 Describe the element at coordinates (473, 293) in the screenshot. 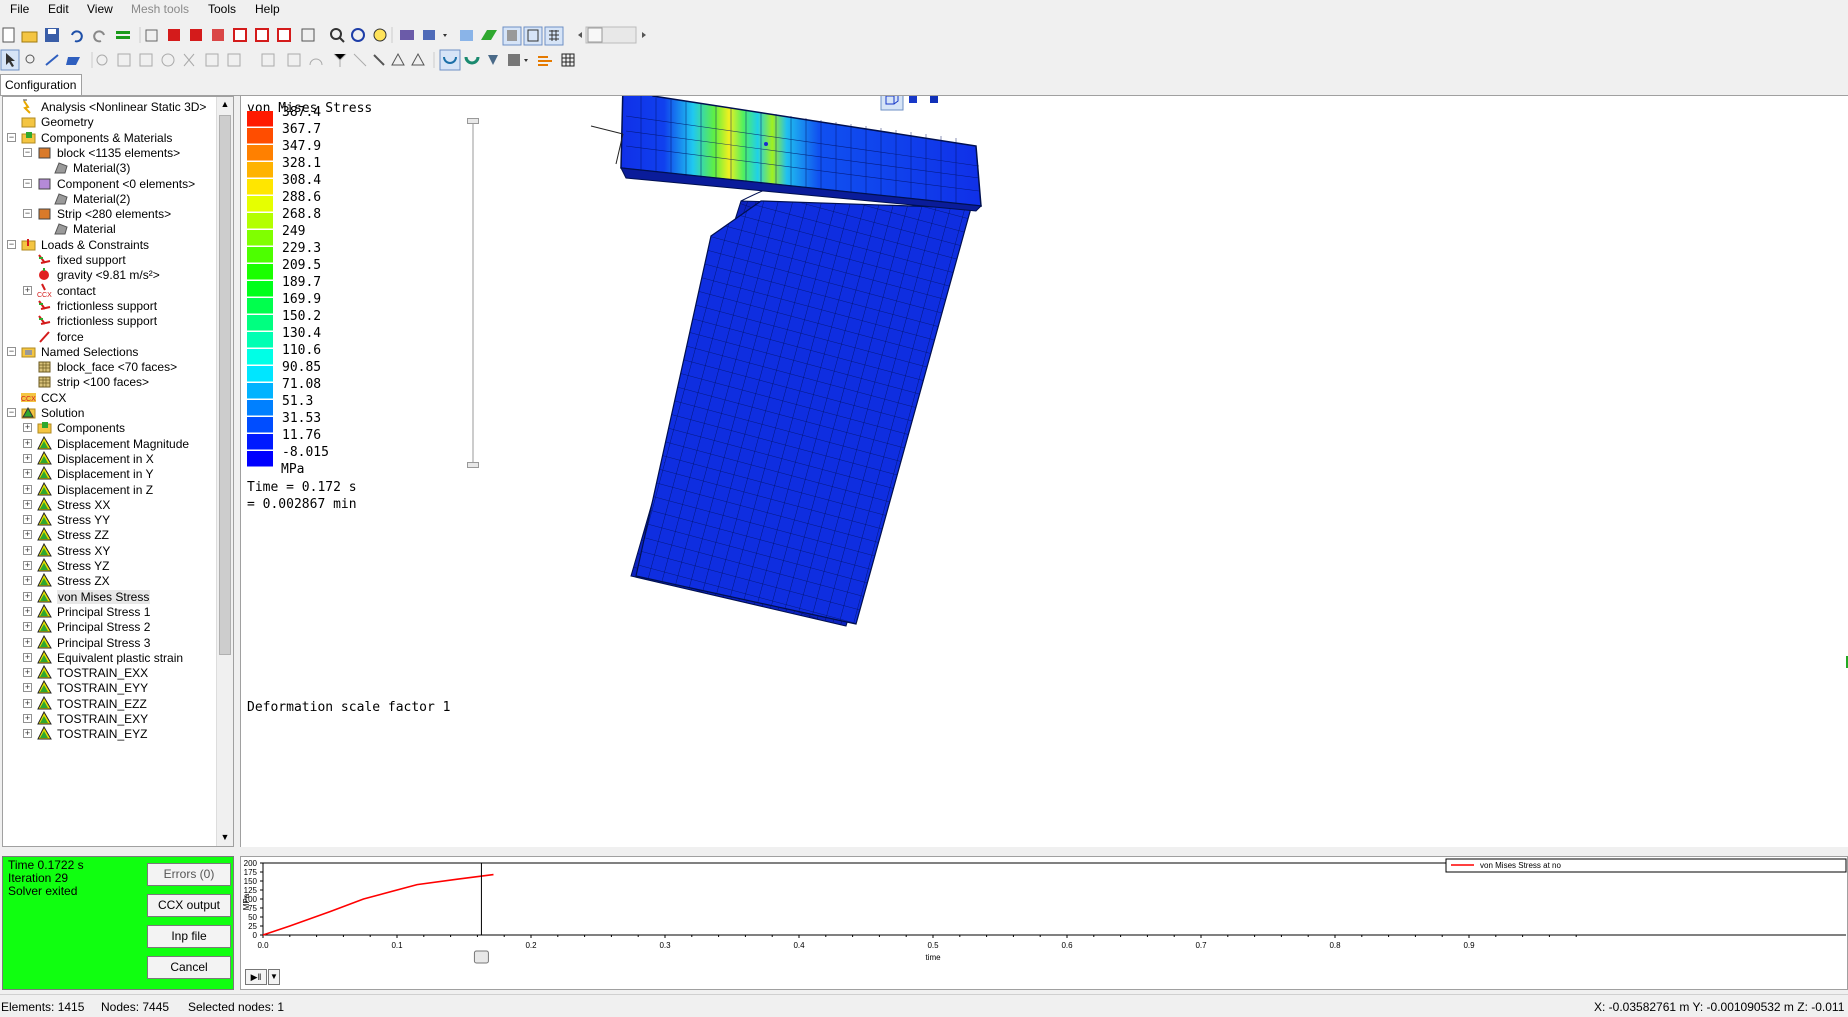

I see `legend-slider` at that location.